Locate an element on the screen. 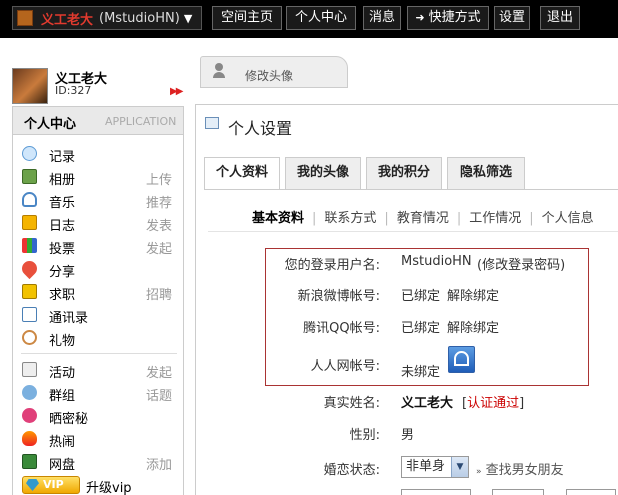 This screenshot has height=495, width=618. arrow-right-icon: » is located at coordinates (479, 472).